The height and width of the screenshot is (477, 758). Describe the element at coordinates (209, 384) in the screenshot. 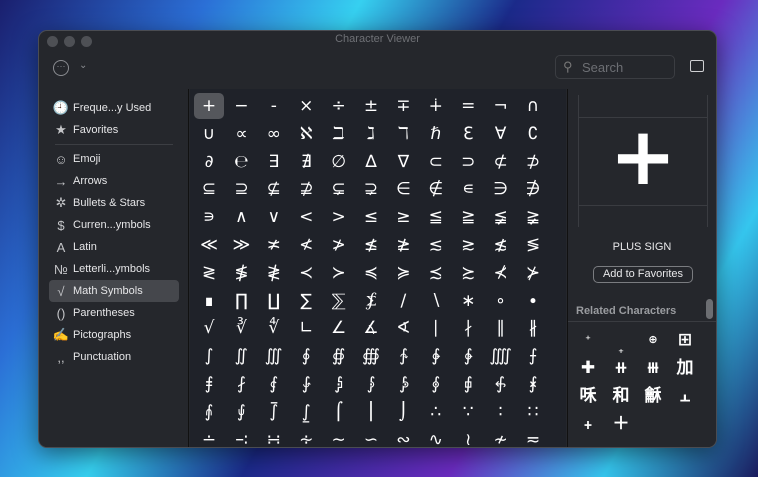

I see `character-cell: ⨎` at that location.